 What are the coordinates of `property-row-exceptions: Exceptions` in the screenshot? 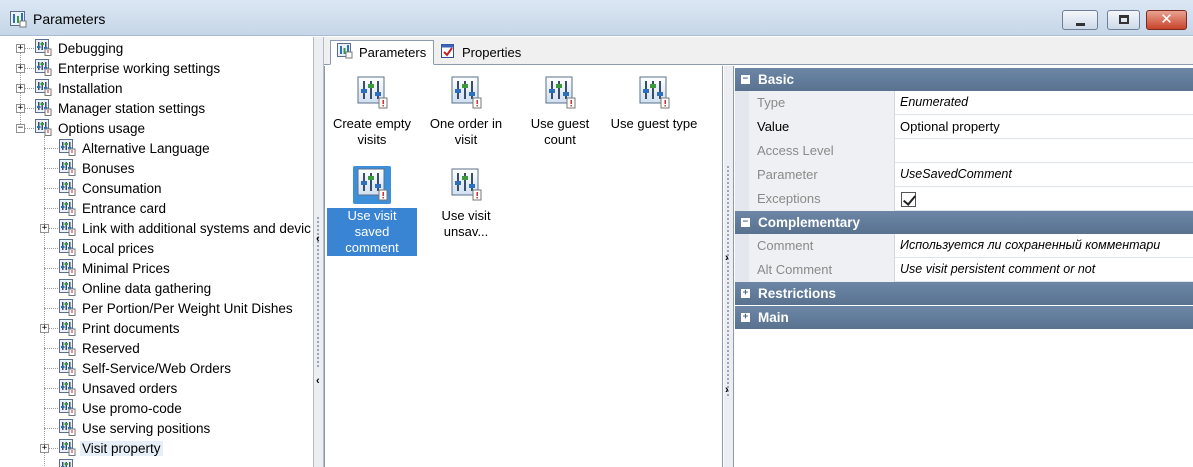 It's located at (964, 199).